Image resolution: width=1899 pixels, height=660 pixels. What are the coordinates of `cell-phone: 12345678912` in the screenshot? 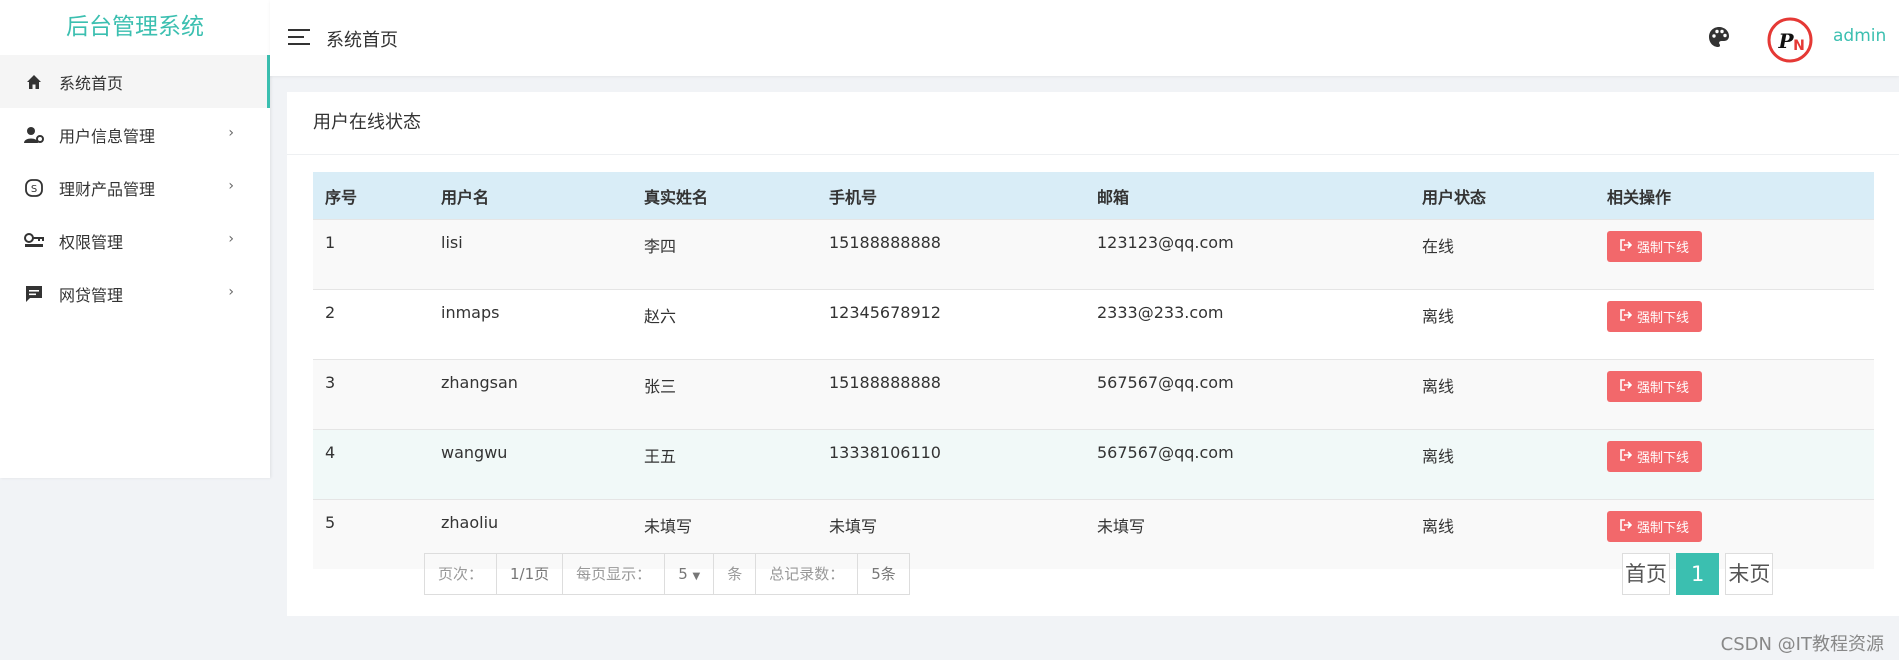 It's located at (951, 324).